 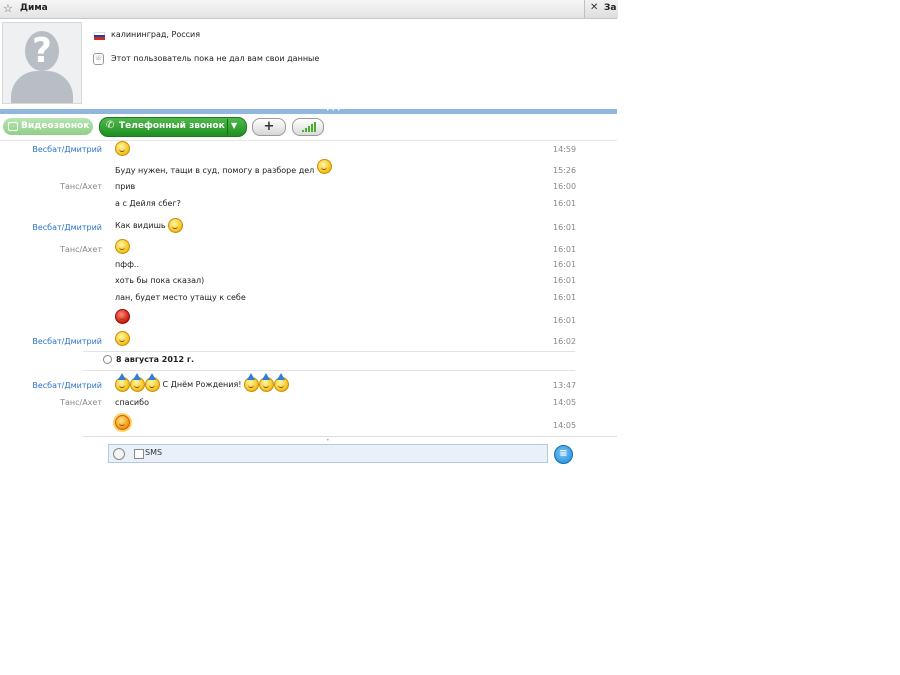 I want to click on call-toolbar: Видеозвонок ✆ Телефонный звонок ▼ +, so click(x=308, y=127).